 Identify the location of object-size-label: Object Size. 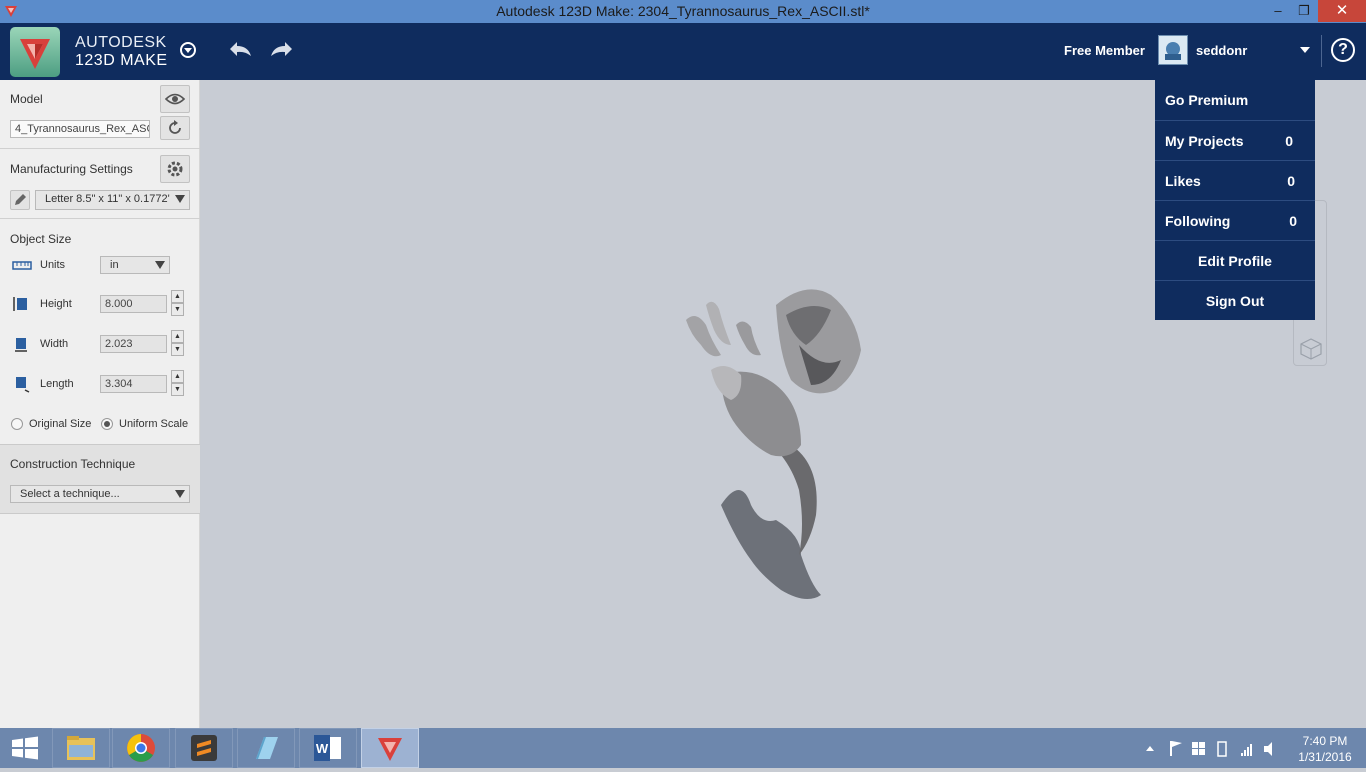
(41, 239).